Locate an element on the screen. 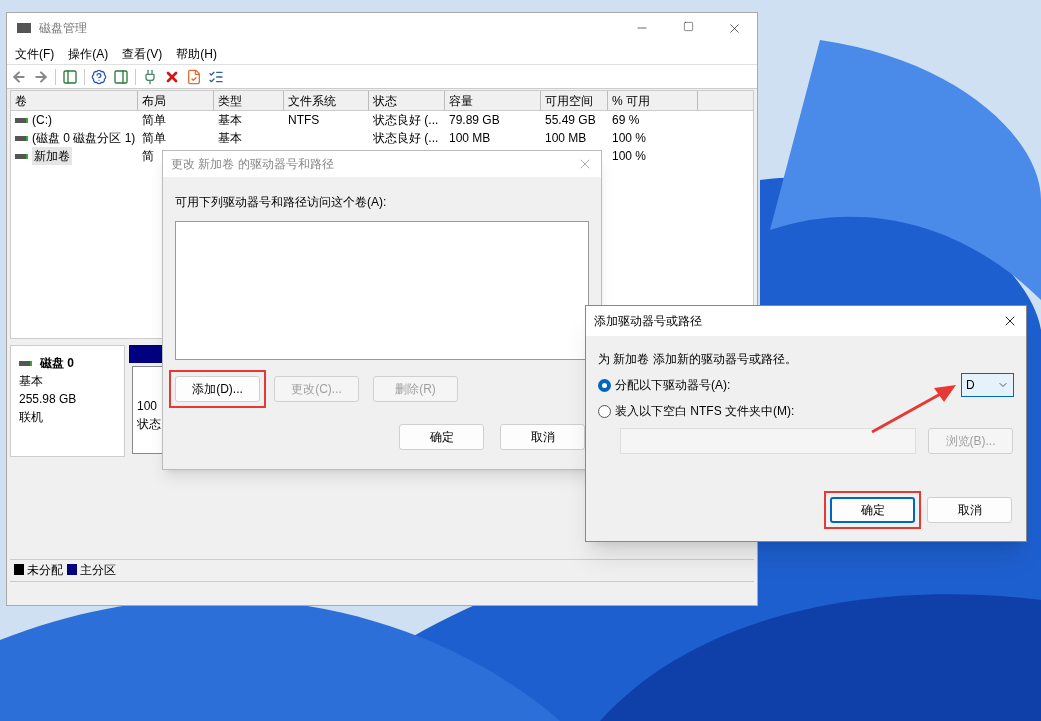 The image size is (1041, 721). disk-type: 基本 is located at coordinates (31, 381).